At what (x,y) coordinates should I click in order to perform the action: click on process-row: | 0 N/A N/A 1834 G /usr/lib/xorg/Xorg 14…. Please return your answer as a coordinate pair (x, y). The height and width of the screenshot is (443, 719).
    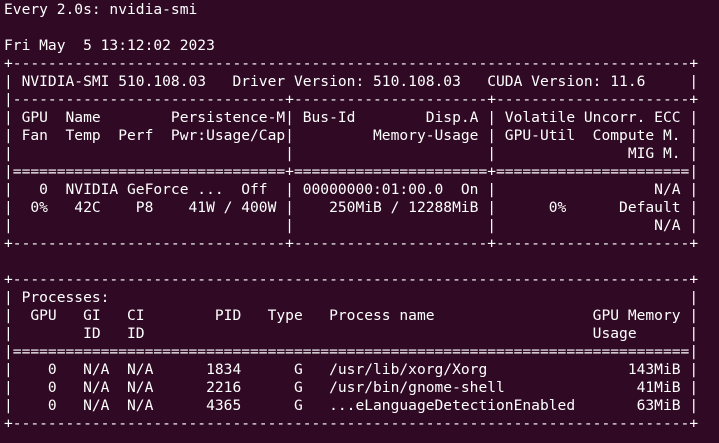
    Looking at the image, I should click on (351, 369).